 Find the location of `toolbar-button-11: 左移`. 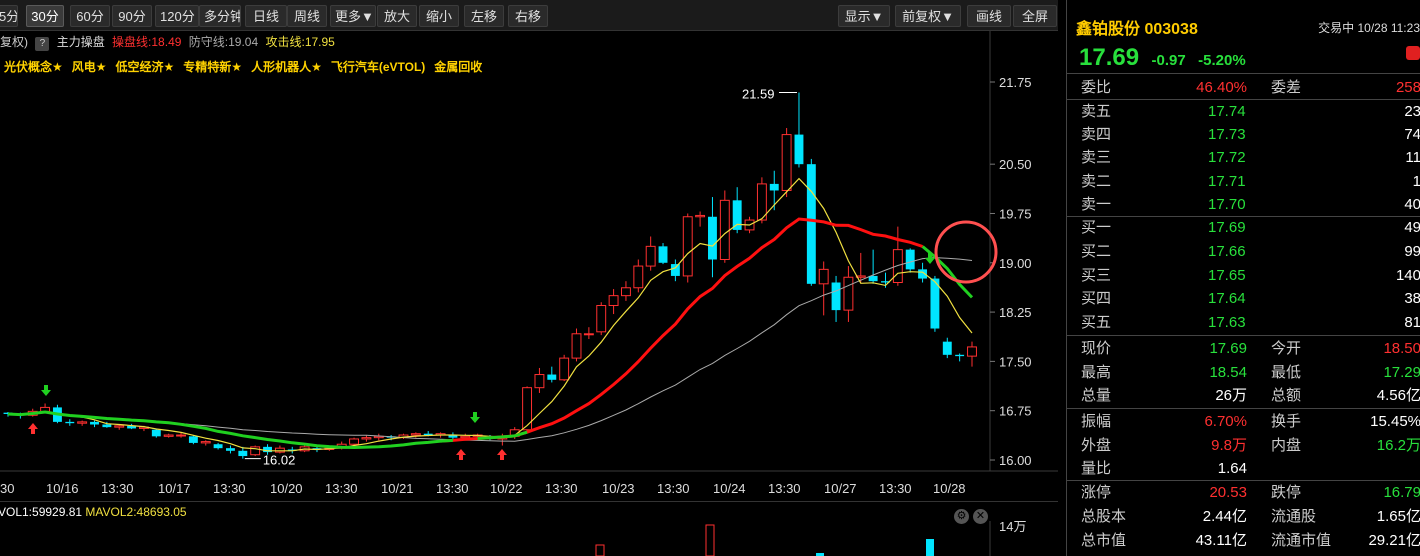

toolbar-button-11: 左移 is located at coordinates (484, 16).